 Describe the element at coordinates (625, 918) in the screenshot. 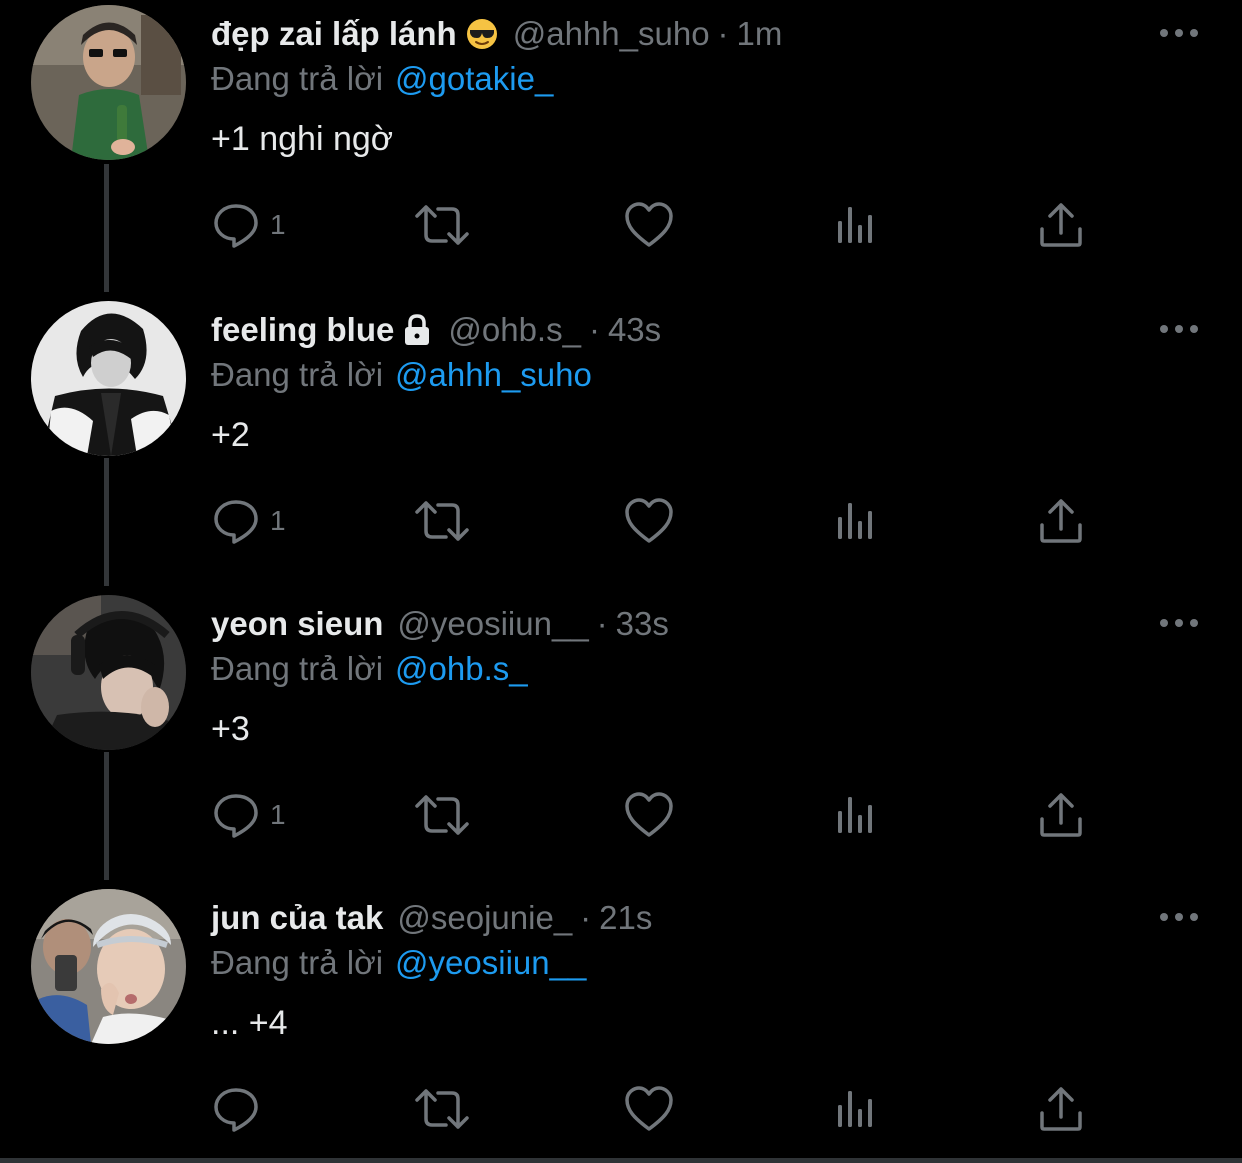

I see `timestamp: 21s` at that location.